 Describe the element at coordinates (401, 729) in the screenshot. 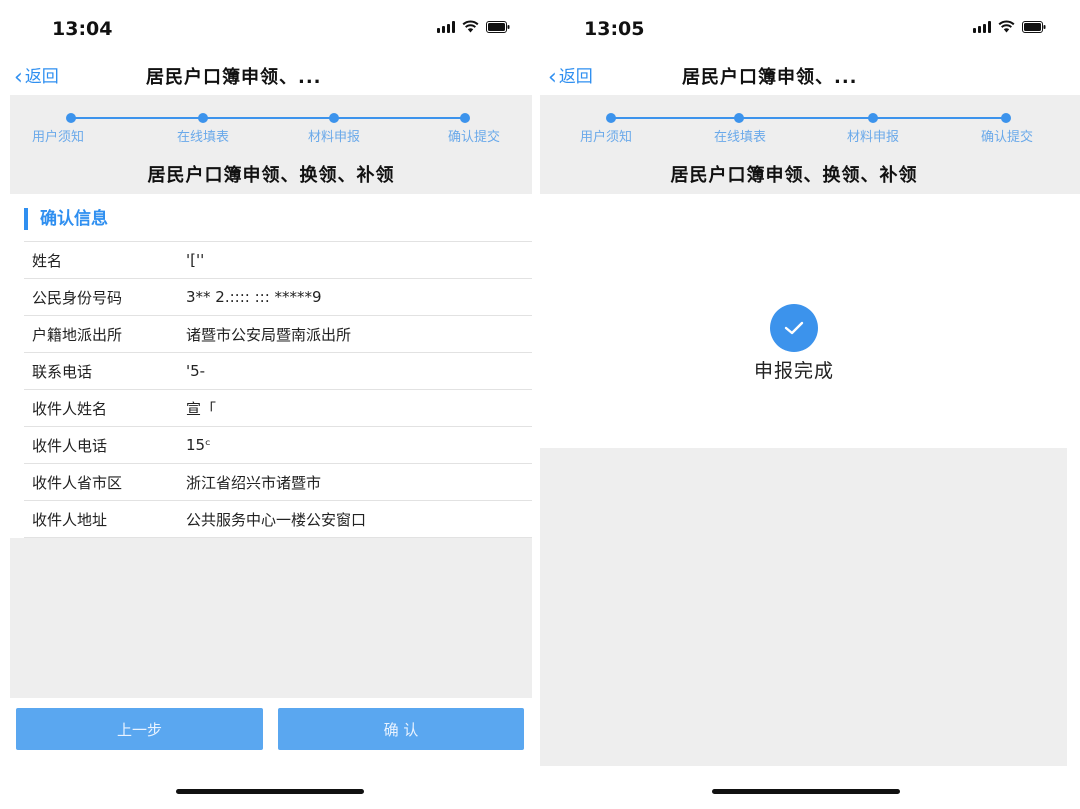

I see `confirm-button: 确 认` at that location.